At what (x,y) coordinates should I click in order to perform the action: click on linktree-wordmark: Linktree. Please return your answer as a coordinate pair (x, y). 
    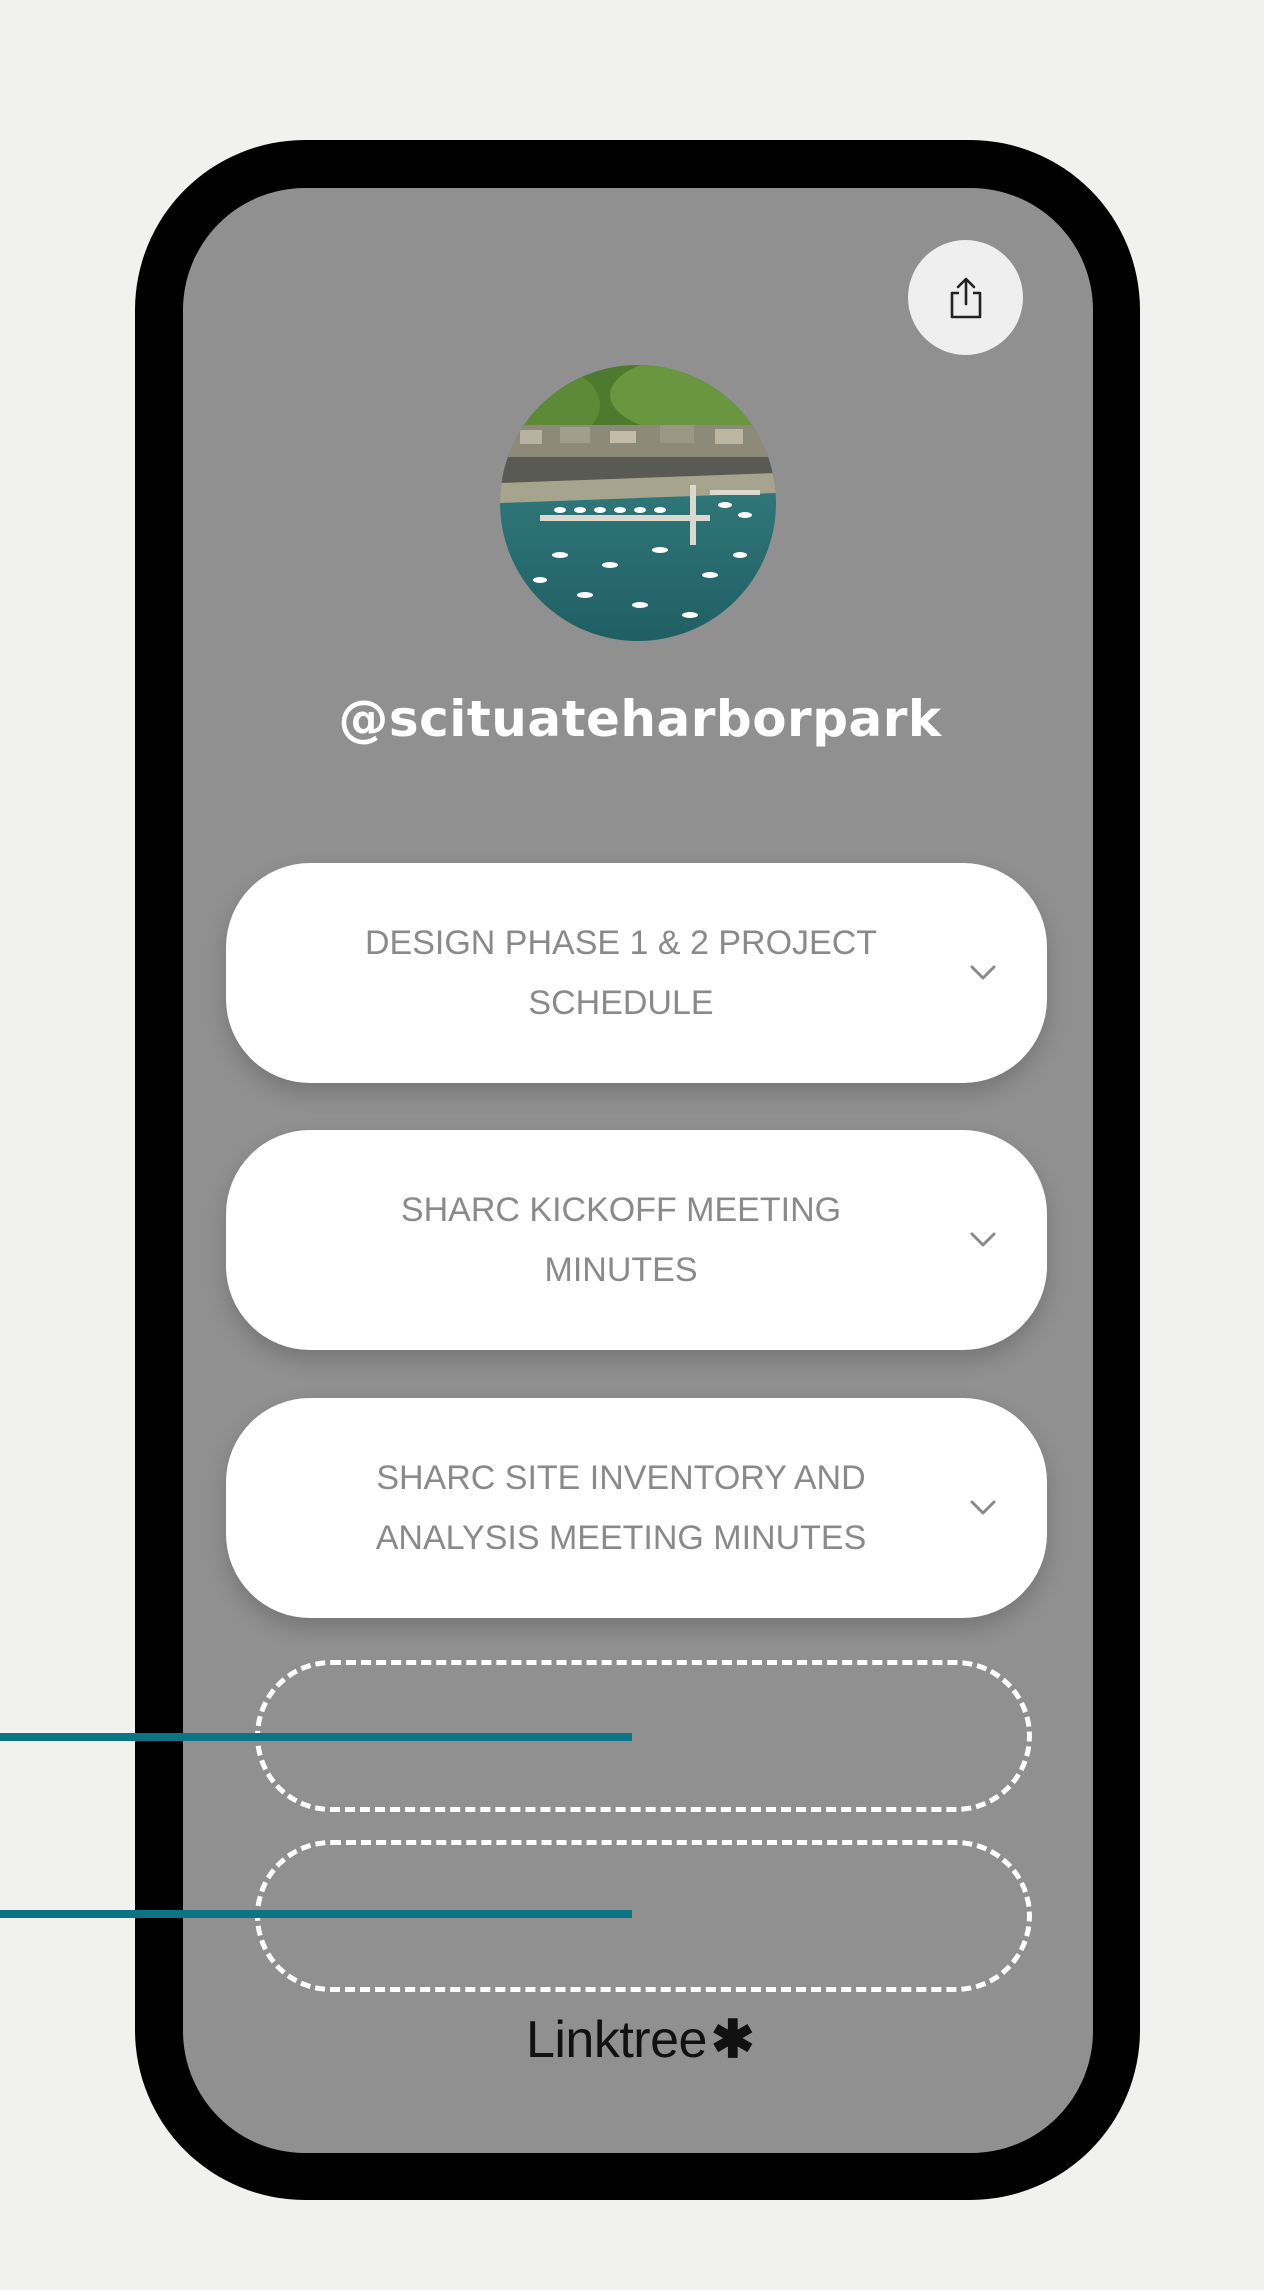
    Looking at the image, I should click on (616, 2040).